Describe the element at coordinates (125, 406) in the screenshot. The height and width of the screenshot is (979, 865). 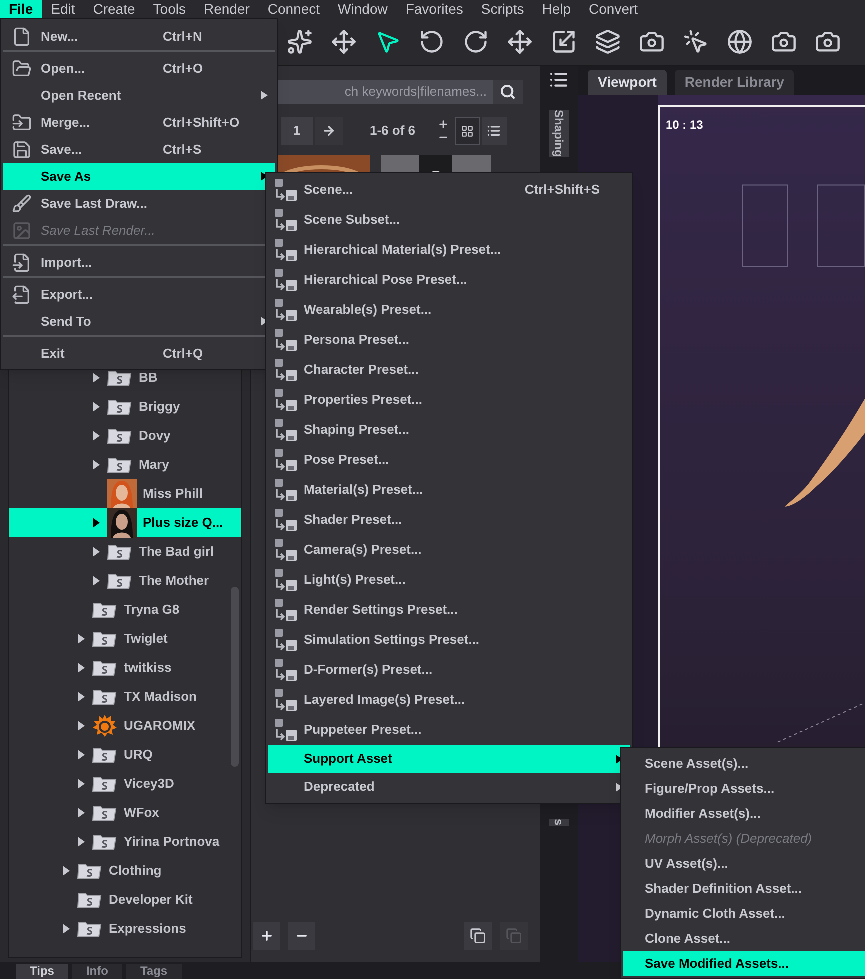
I see `tree-item: Briggy` at that location.